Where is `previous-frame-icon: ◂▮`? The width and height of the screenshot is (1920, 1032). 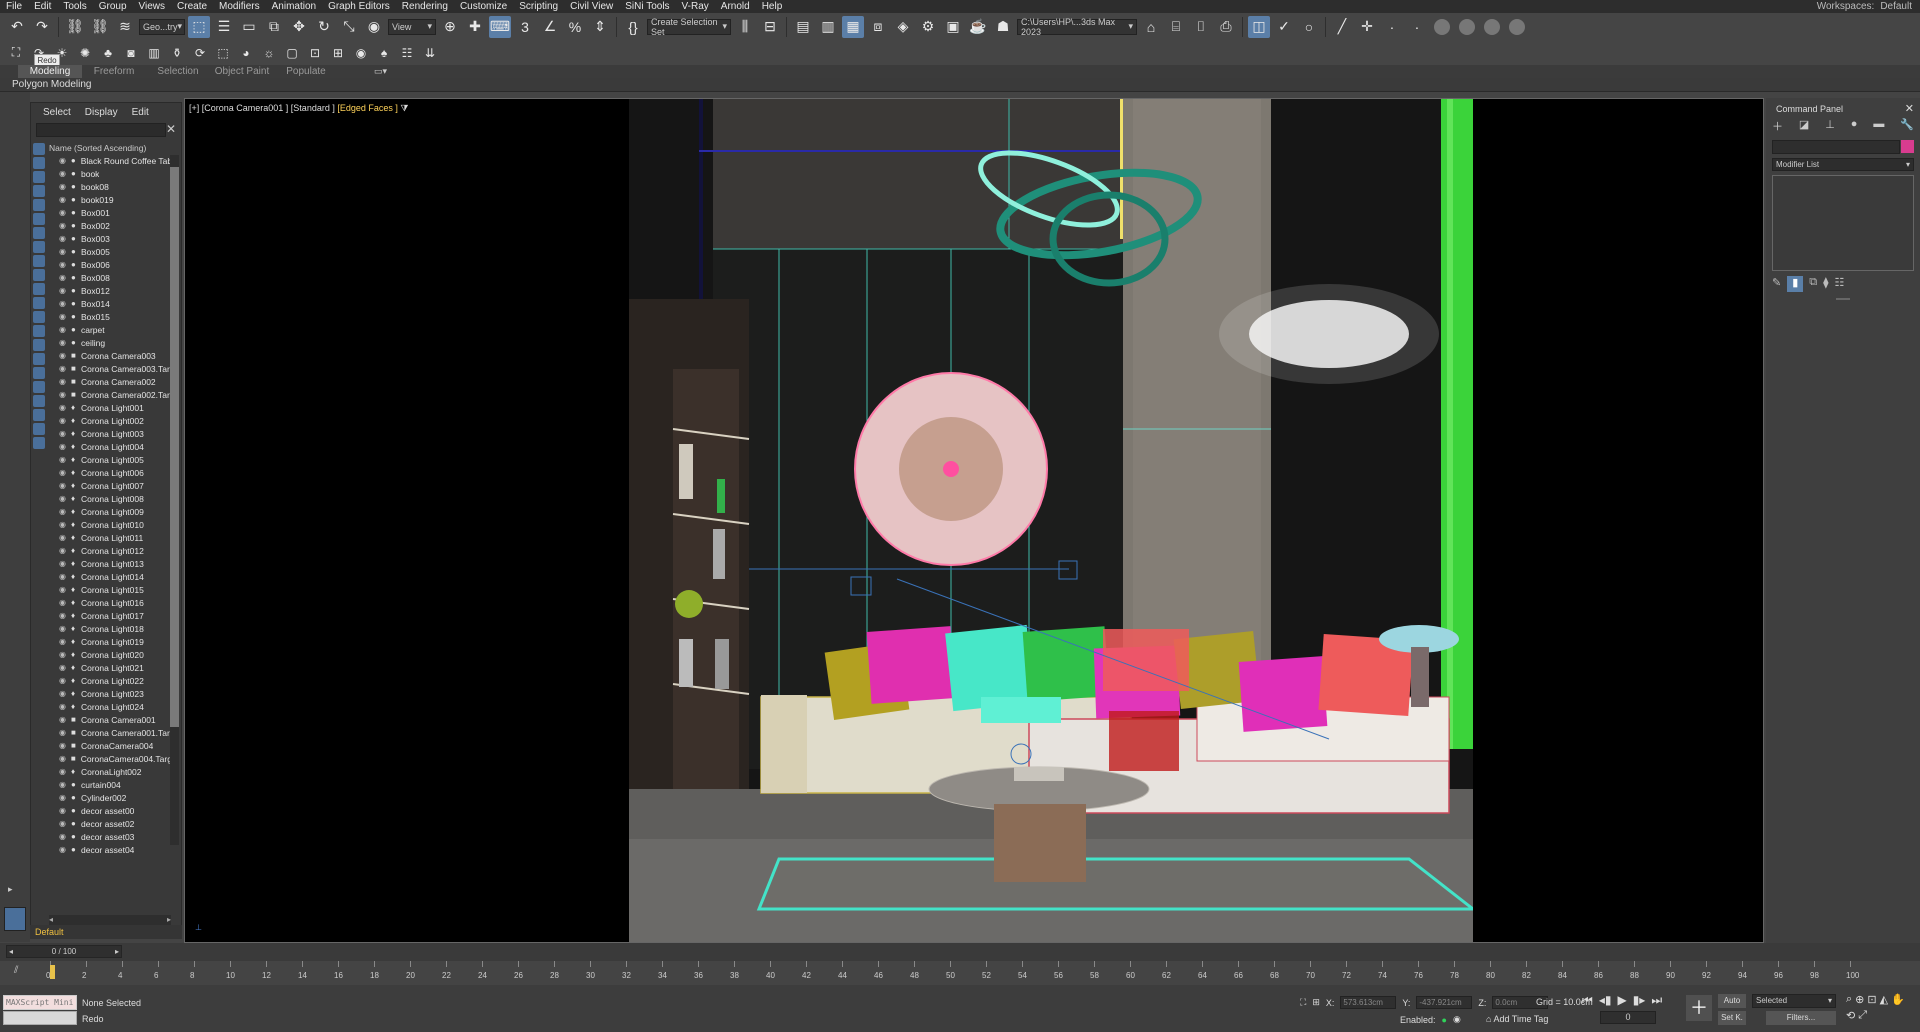 previous-frame-icon: ◂▮ is located at coordinates (1605, 1000).